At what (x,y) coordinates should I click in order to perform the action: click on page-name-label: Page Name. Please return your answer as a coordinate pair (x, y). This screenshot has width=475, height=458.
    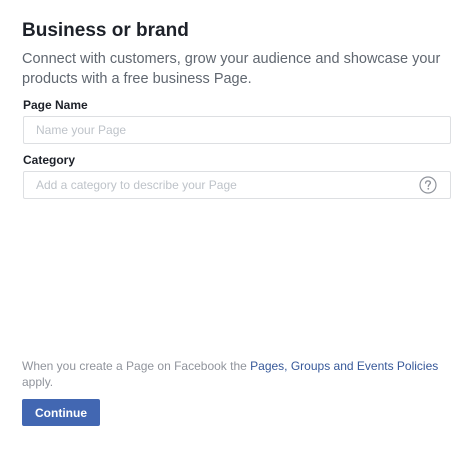
    Looking at the image, I should click on (55, 105).